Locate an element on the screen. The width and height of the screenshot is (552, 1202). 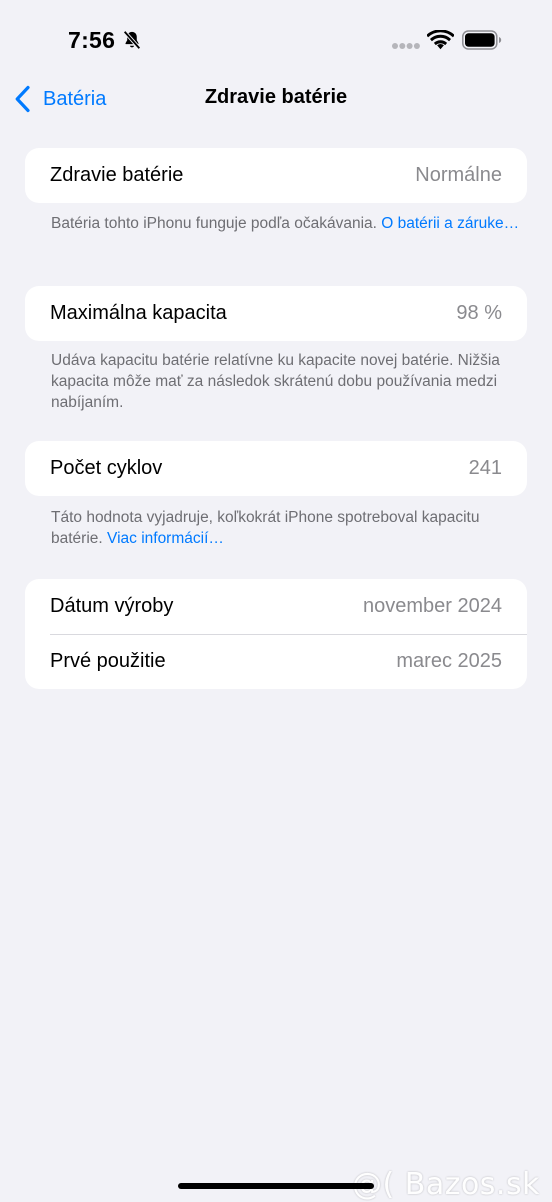
manufacture-date-row: Dátum výroby november 2024 is located at coordinates (276, 606).